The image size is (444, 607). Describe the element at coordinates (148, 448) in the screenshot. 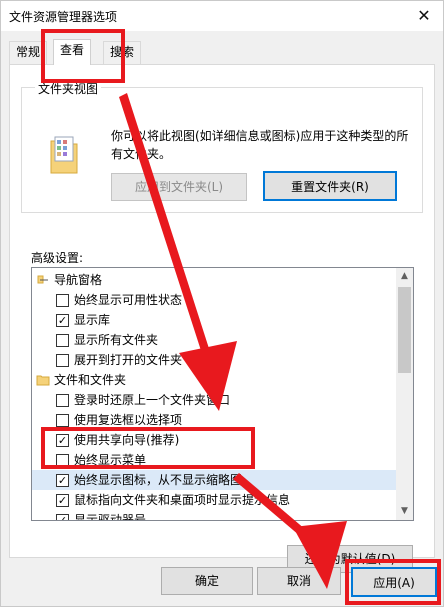

I see `annotation-box-option` at that location.